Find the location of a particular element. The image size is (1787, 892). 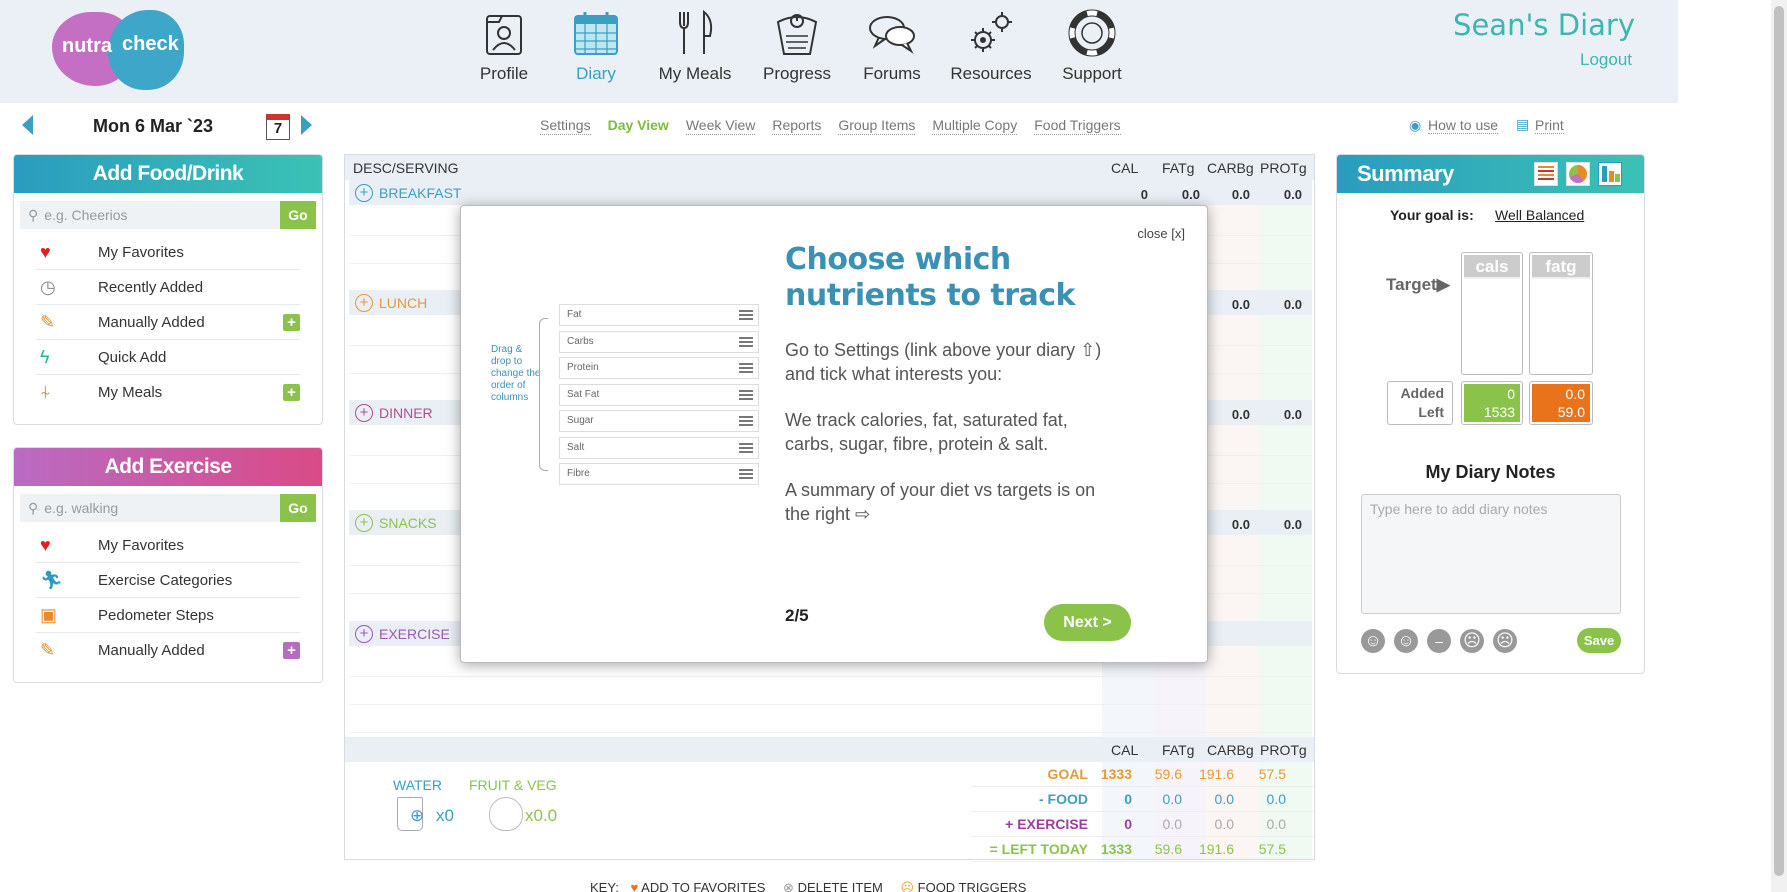

totals-col-prot: PROTg is located at coordinates (1283, 750).